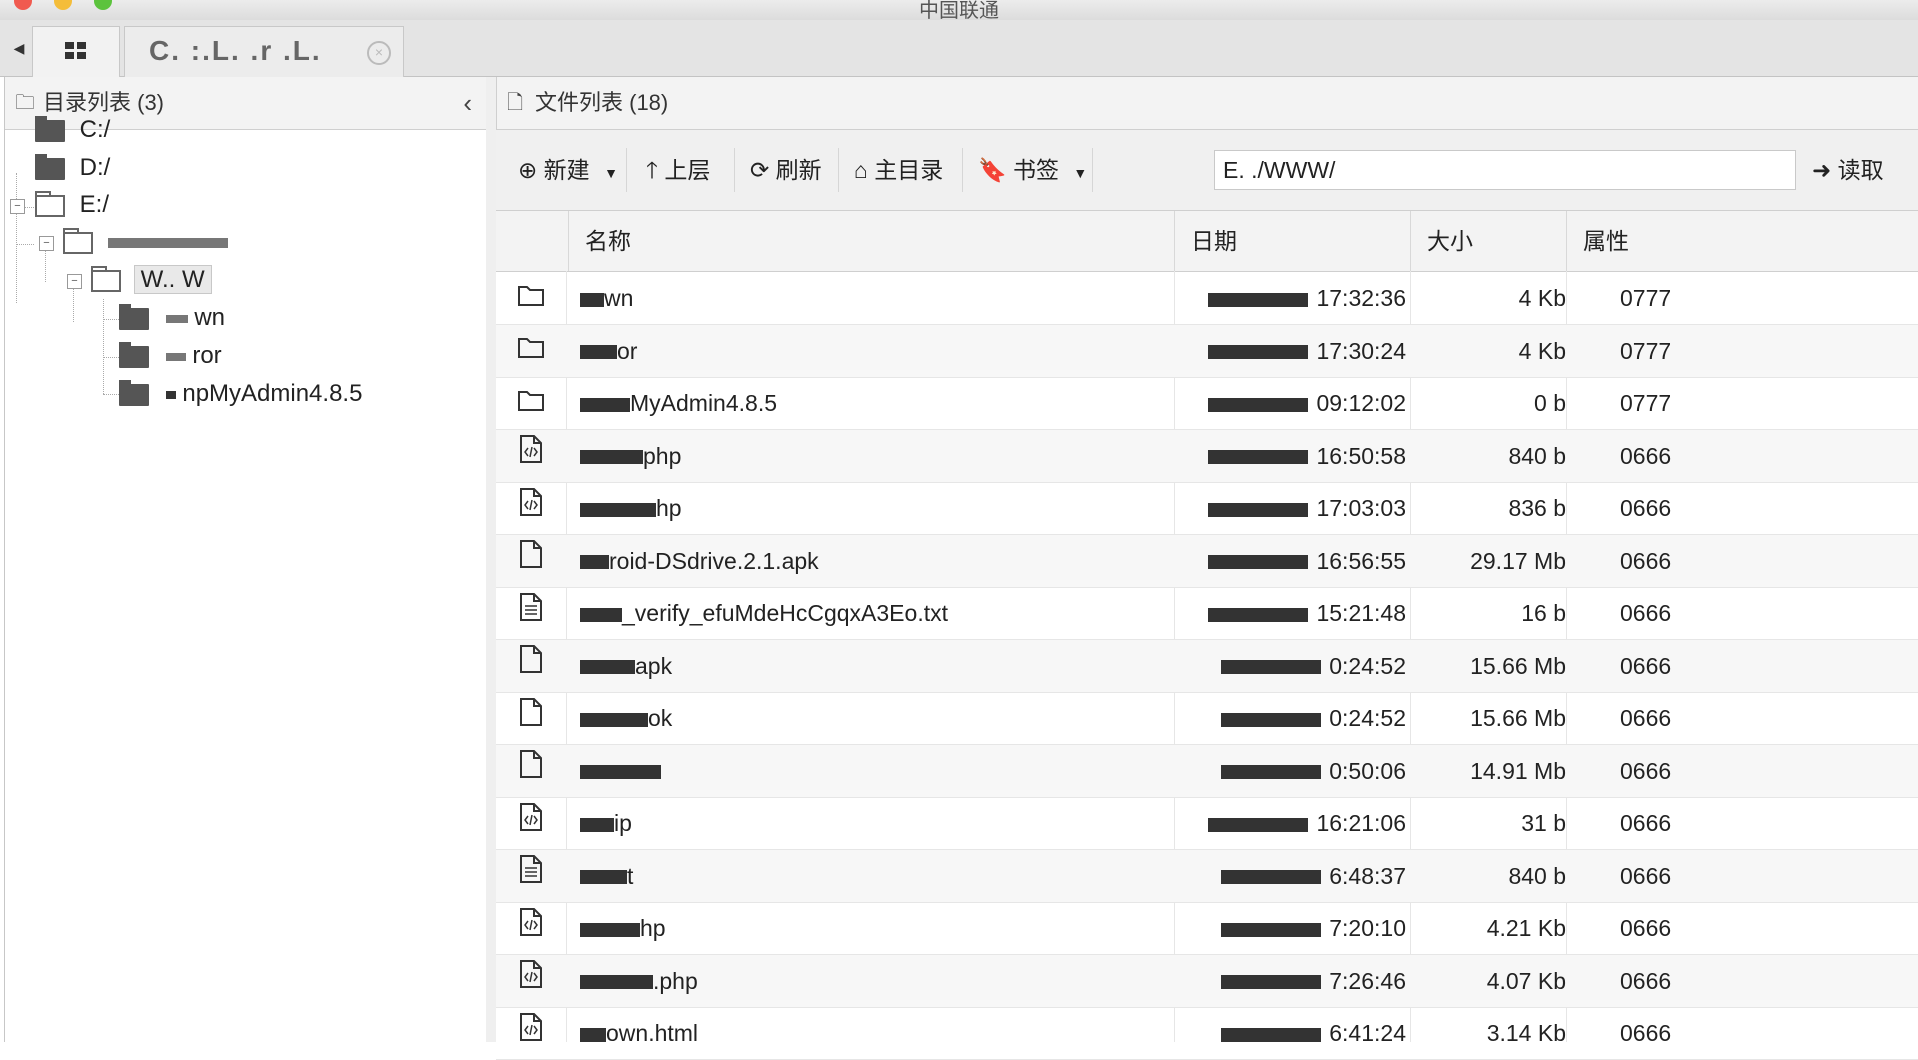 Image resolution: width=1918 pixels, height=1060 pixels. Describe the element at coordinates (660, 718) in the screenshot. I see `file-name-label: ok` at that location.